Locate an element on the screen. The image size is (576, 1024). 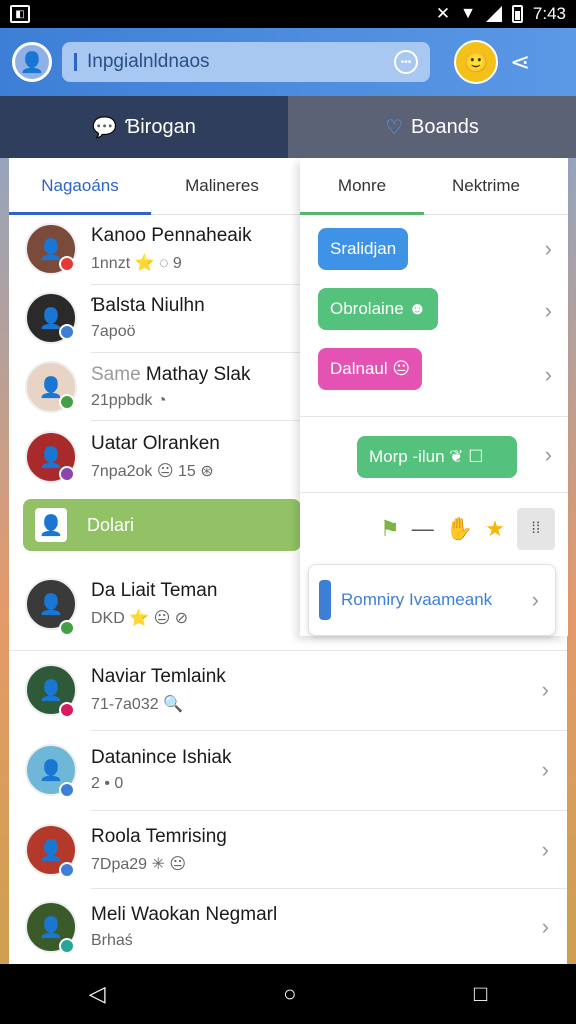
chat-bubble-icon: 💬 is located at coordinates (105, 127).